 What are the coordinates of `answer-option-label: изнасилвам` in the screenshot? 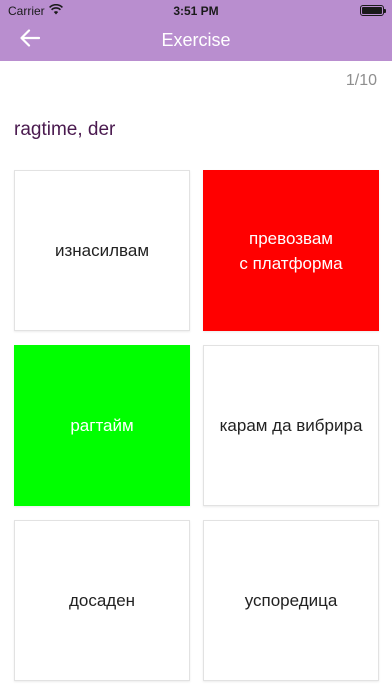 It's located at (102, 250).